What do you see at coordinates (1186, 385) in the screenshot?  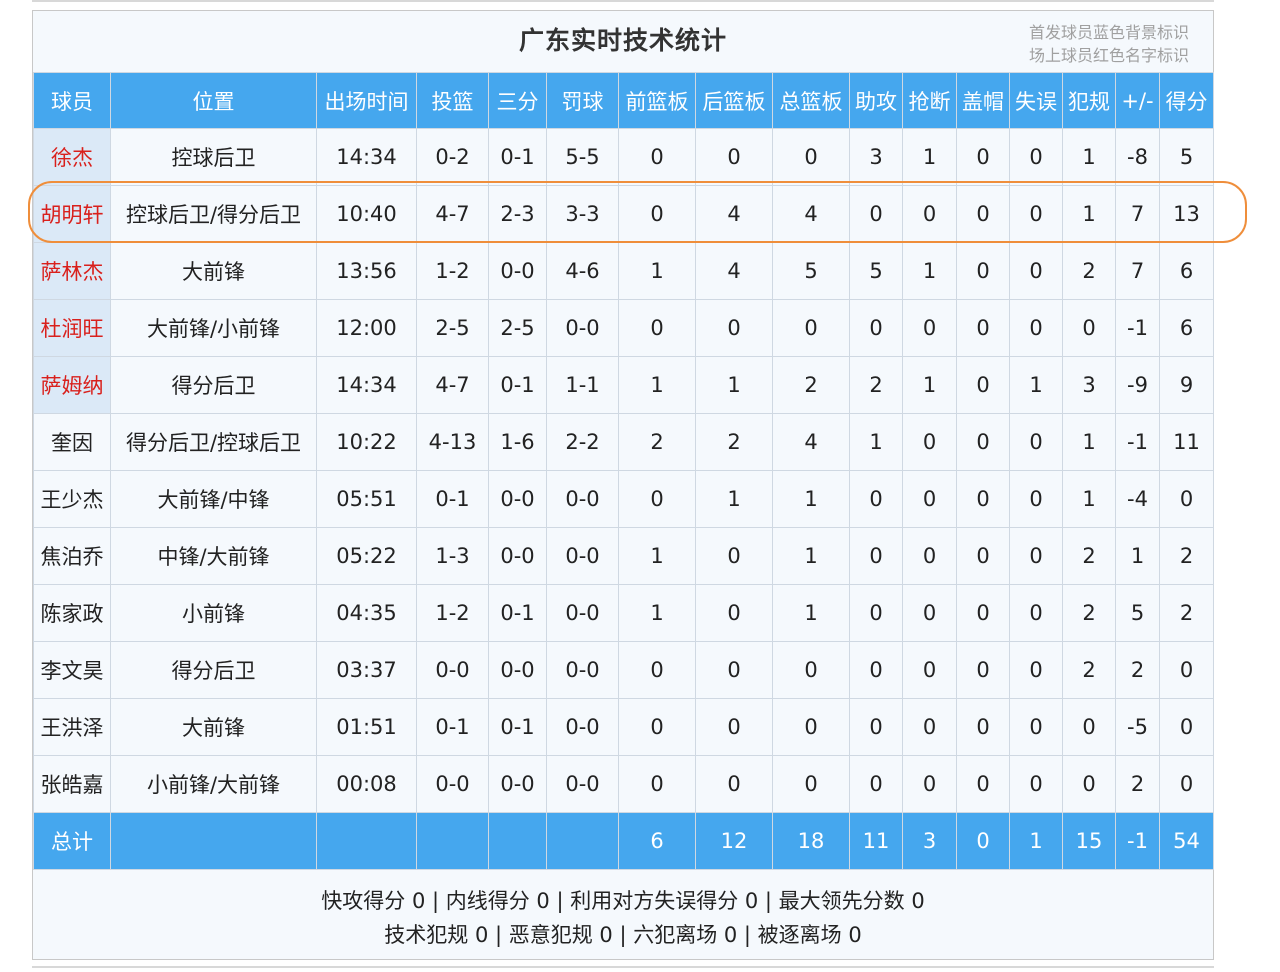 I see `stat-cell-pts: 9` at bounding box center [1186, 385].